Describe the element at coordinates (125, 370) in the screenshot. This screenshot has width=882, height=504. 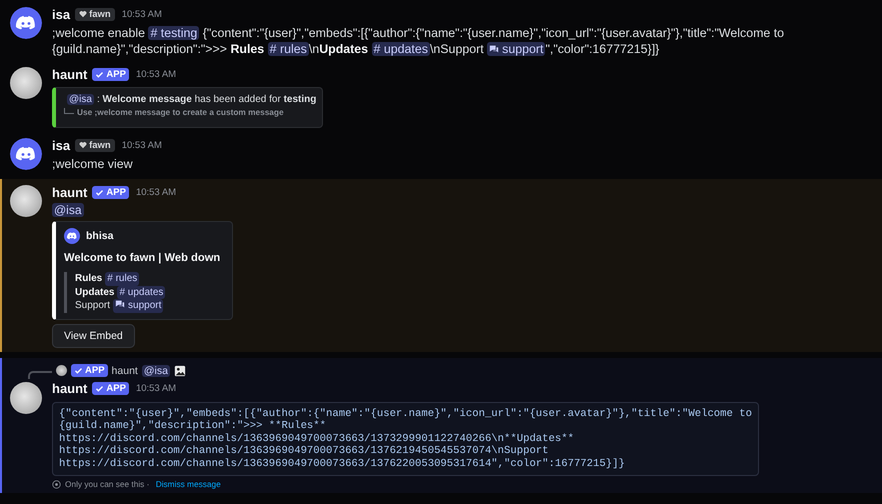
I see `reply-author: haunt` at that location.